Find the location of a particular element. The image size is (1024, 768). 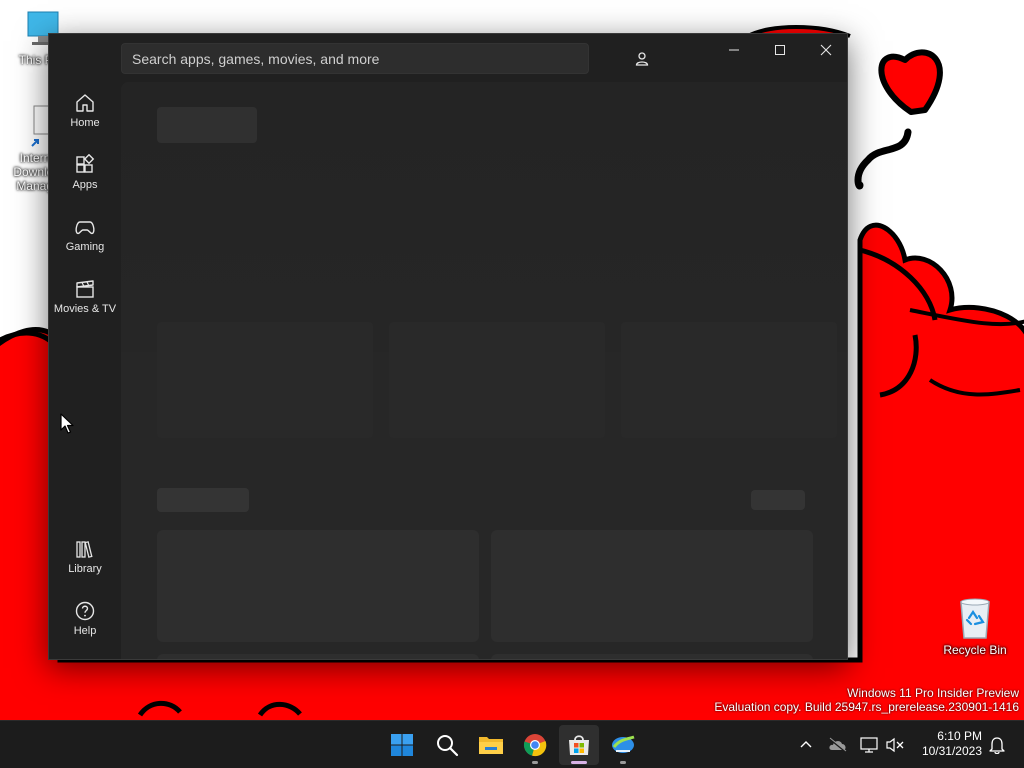

onedrive-offline-icon is located at coordinates (838, 745).